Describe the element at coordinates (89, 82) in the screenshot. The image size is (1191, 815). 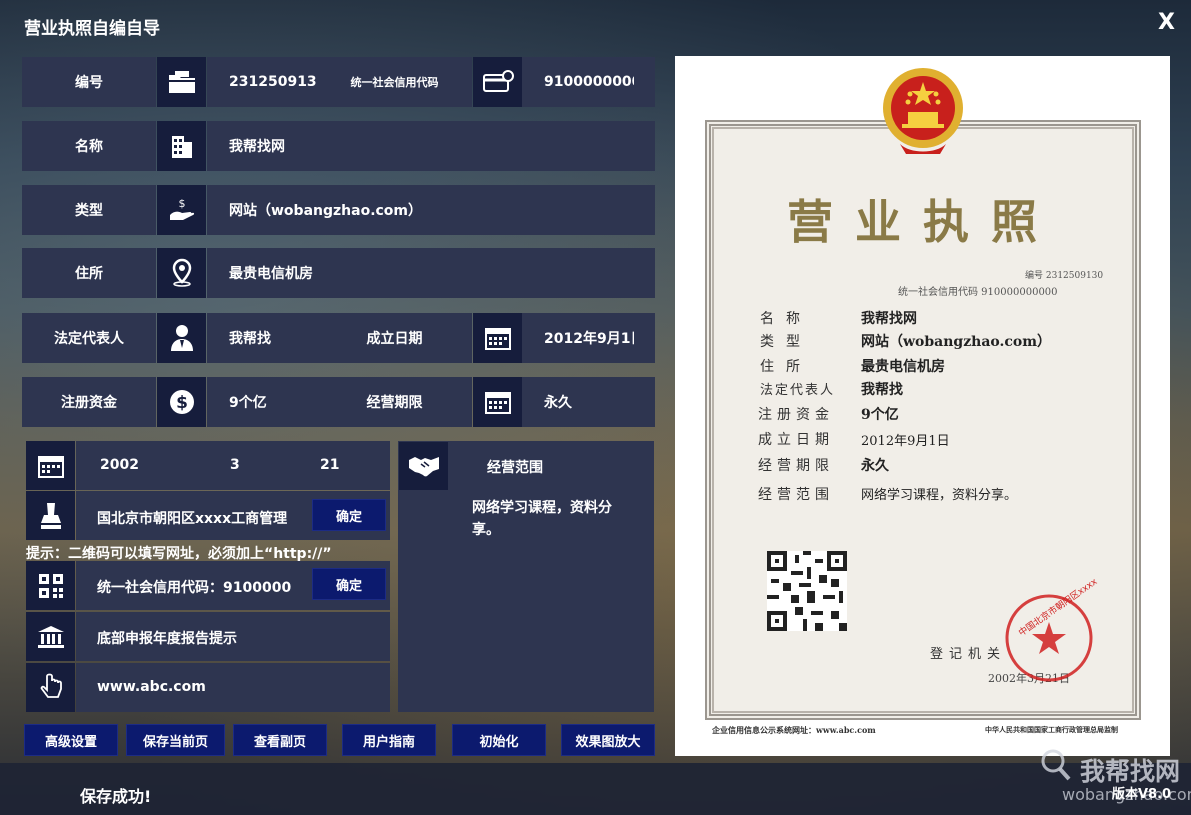
I see `number-label: 编号` at that location.